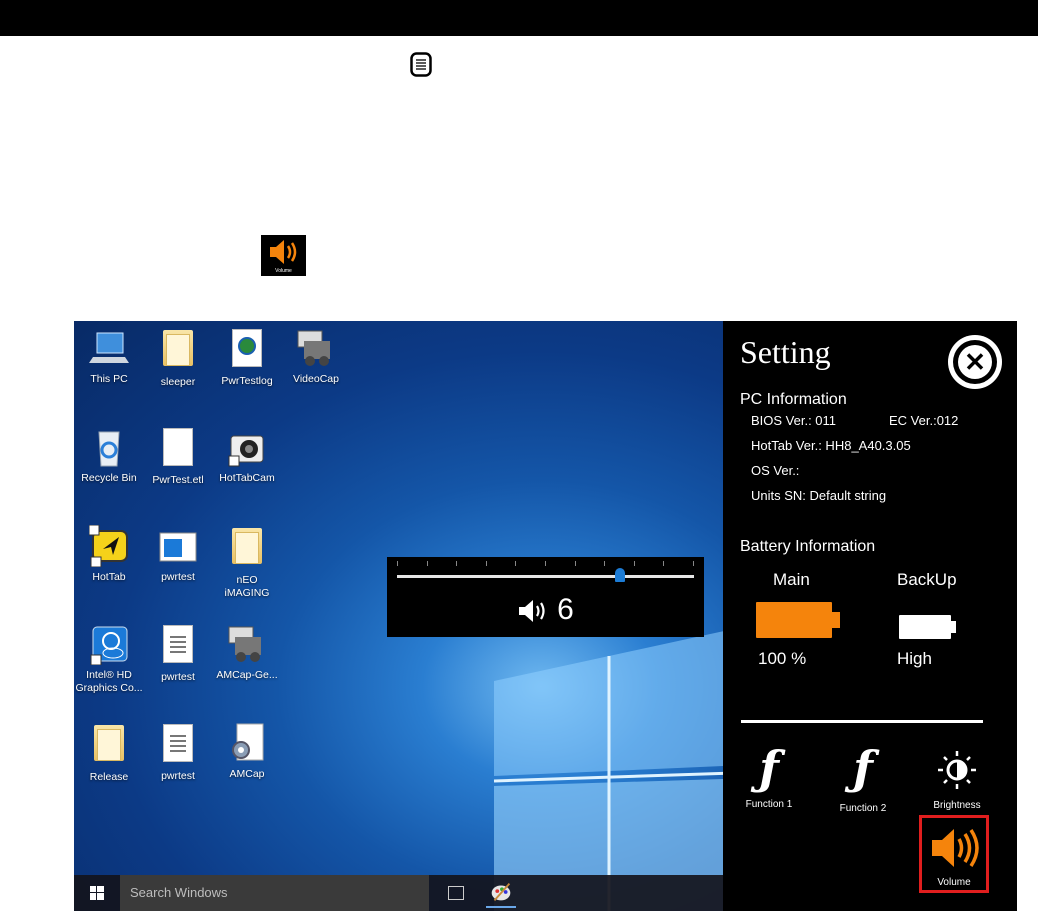  What do you see at coordinates (178, 447) in the screenshot?
I see `file-icon` at bounding box center [178, 447].